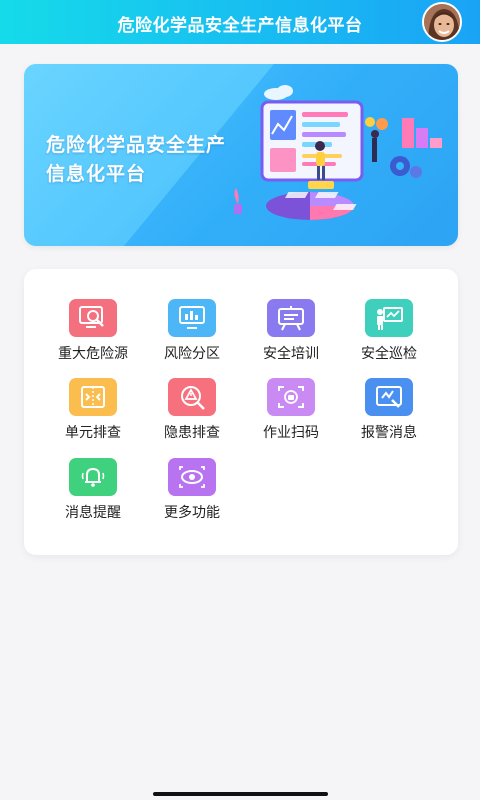 This screenshot has width=480, height=800. What do you see at coordinates (93, 513) in the screenshot?
I see `menu-item-label: 消息提醒` at bounding box center [93, 513].